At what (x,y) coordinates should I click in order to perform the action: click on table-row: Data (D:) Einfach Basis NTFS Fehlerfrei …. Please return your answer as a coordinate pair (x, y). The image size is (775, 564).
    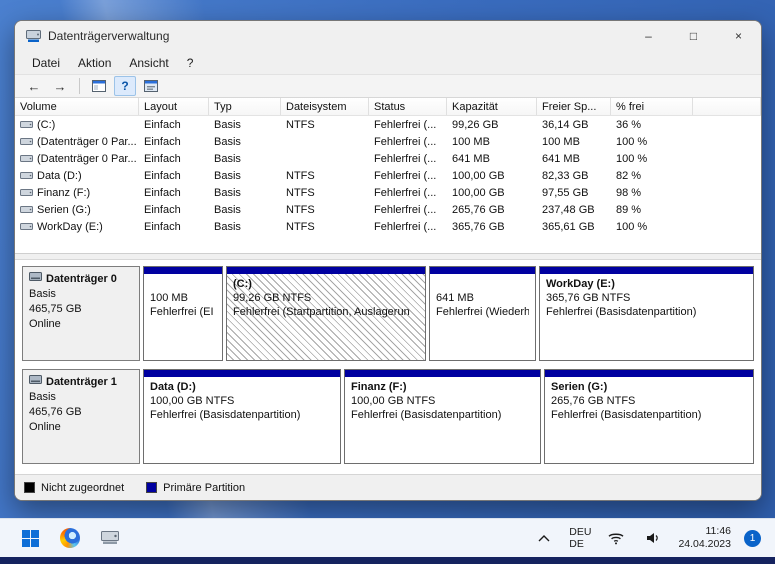
    Looking at the image, I should click on (388, 175).